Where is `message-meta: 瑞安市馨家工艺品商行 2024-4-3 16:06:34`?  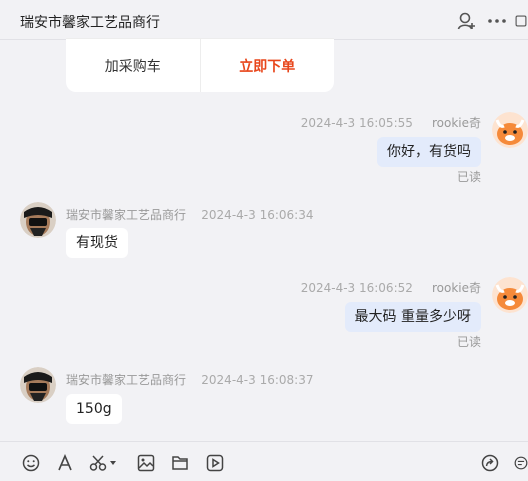 message-meta: 瑞安市馨家工艺品商行 2024-4-3 16:06:34 is located at coordinates (189, 214).